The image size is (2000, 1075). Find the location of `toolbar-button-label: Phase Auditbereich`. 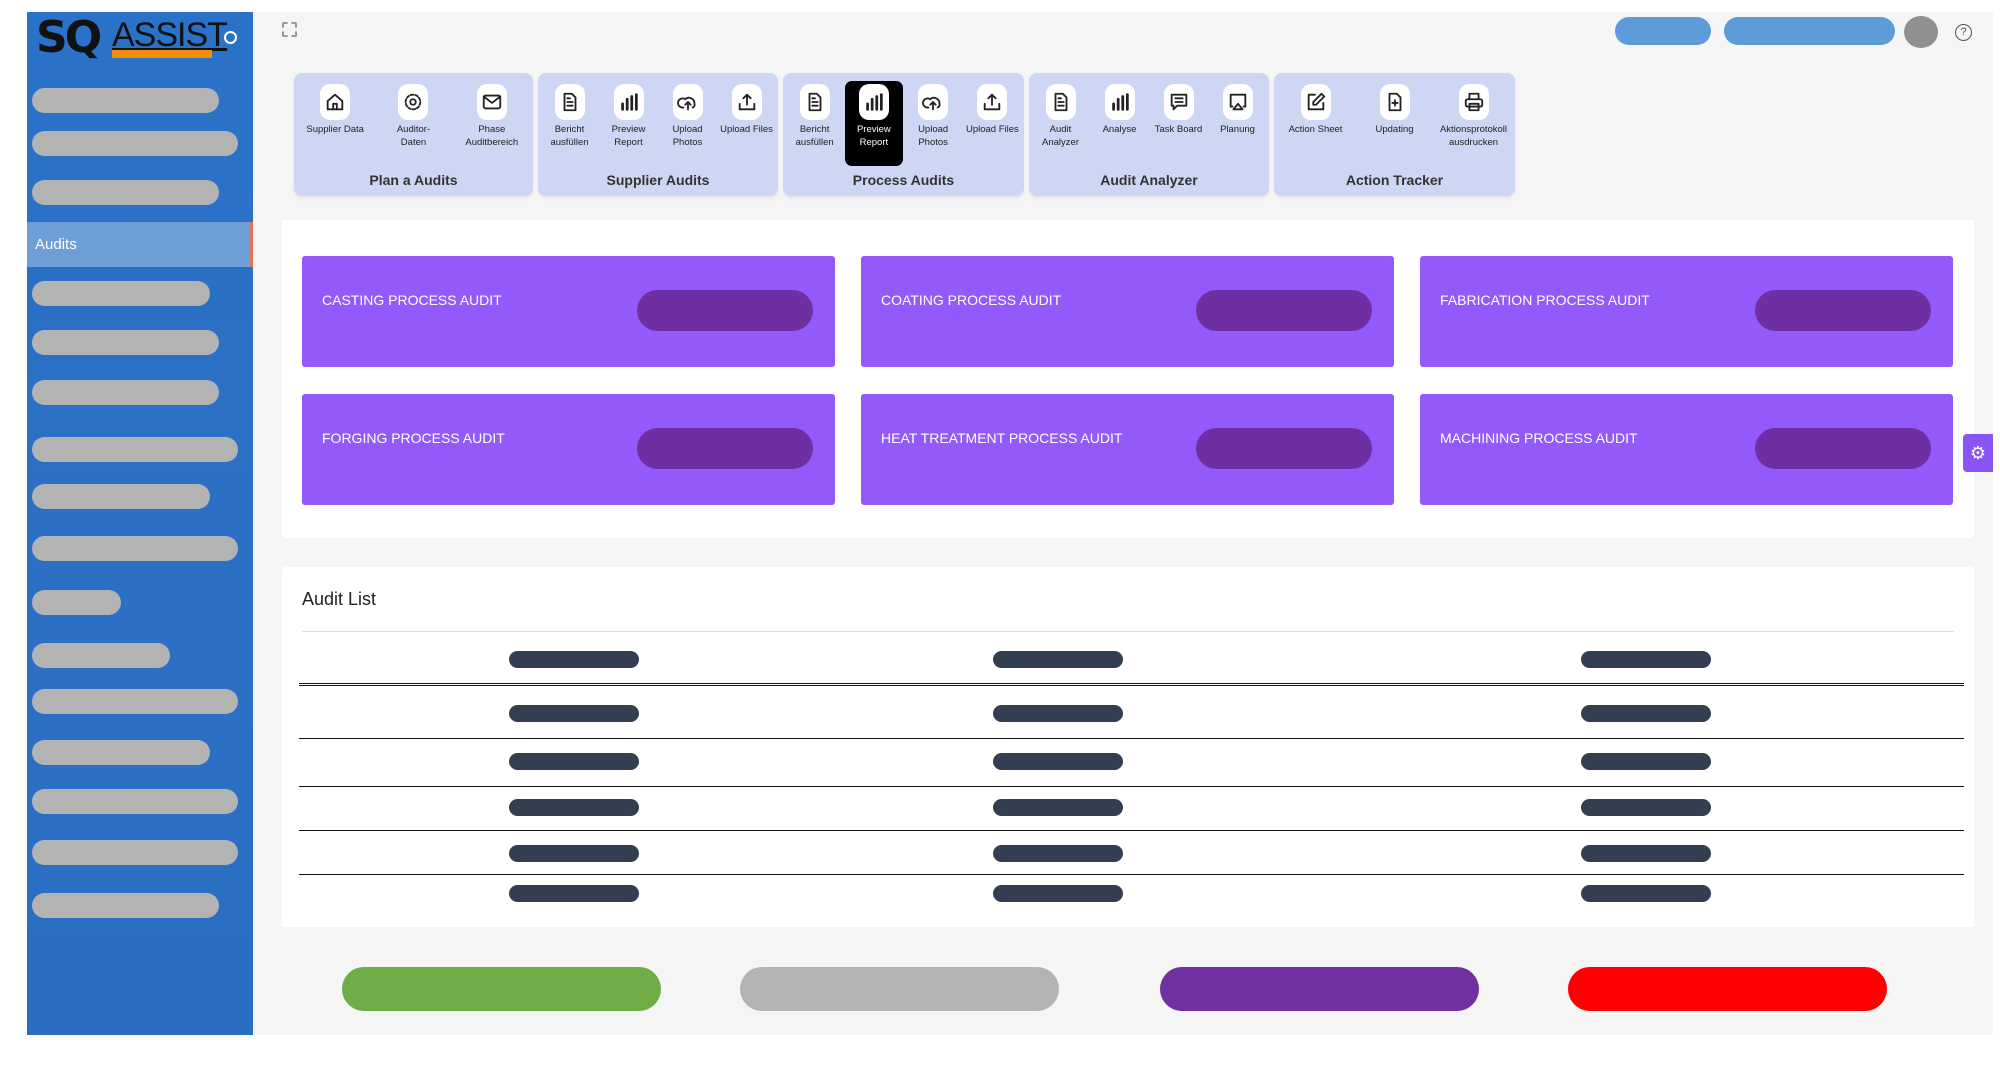

toolbar-button-label: Phase Auditbereich is located at coordinates (492, 136).